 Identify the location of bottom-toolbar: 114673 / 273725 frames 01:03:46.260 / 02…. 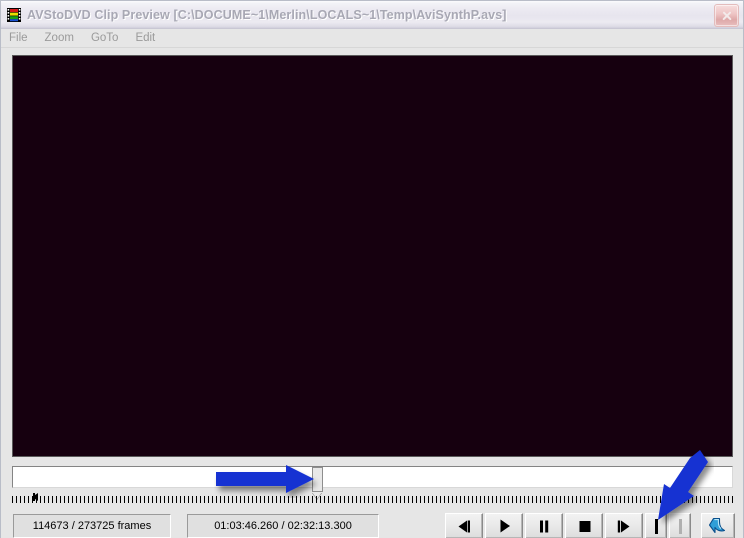
(372, 523).